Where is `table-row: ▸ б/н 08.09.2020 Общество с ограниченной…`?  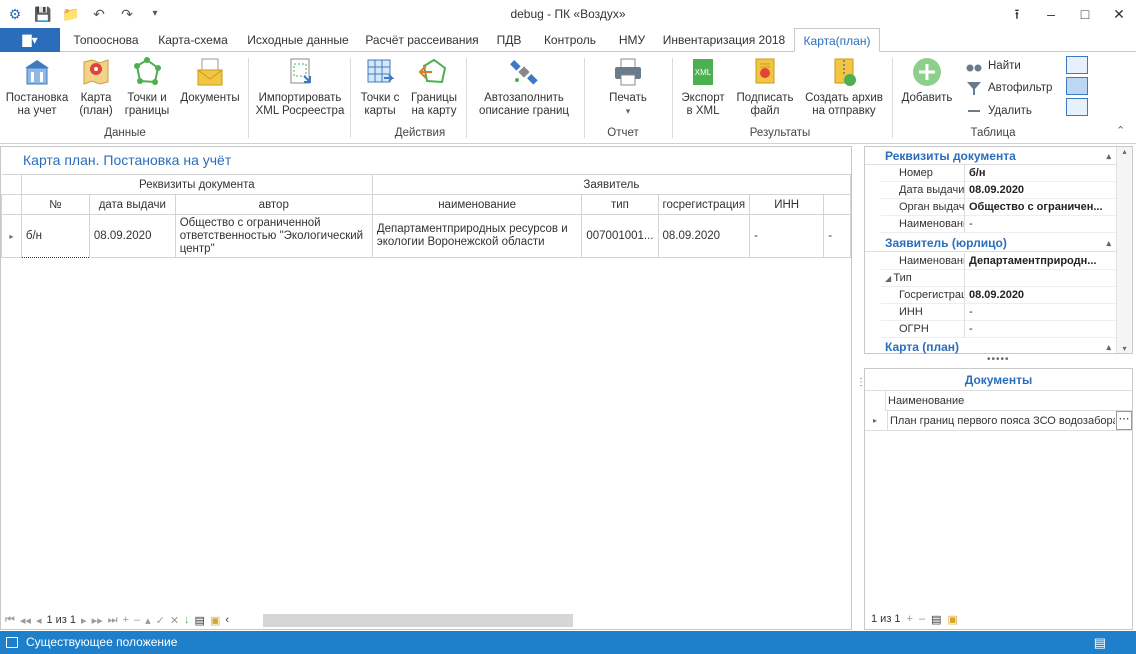
table-row: ▸ б/н 08.09.2020 Общество с ограниченной… is located at coordinates (426, 236).